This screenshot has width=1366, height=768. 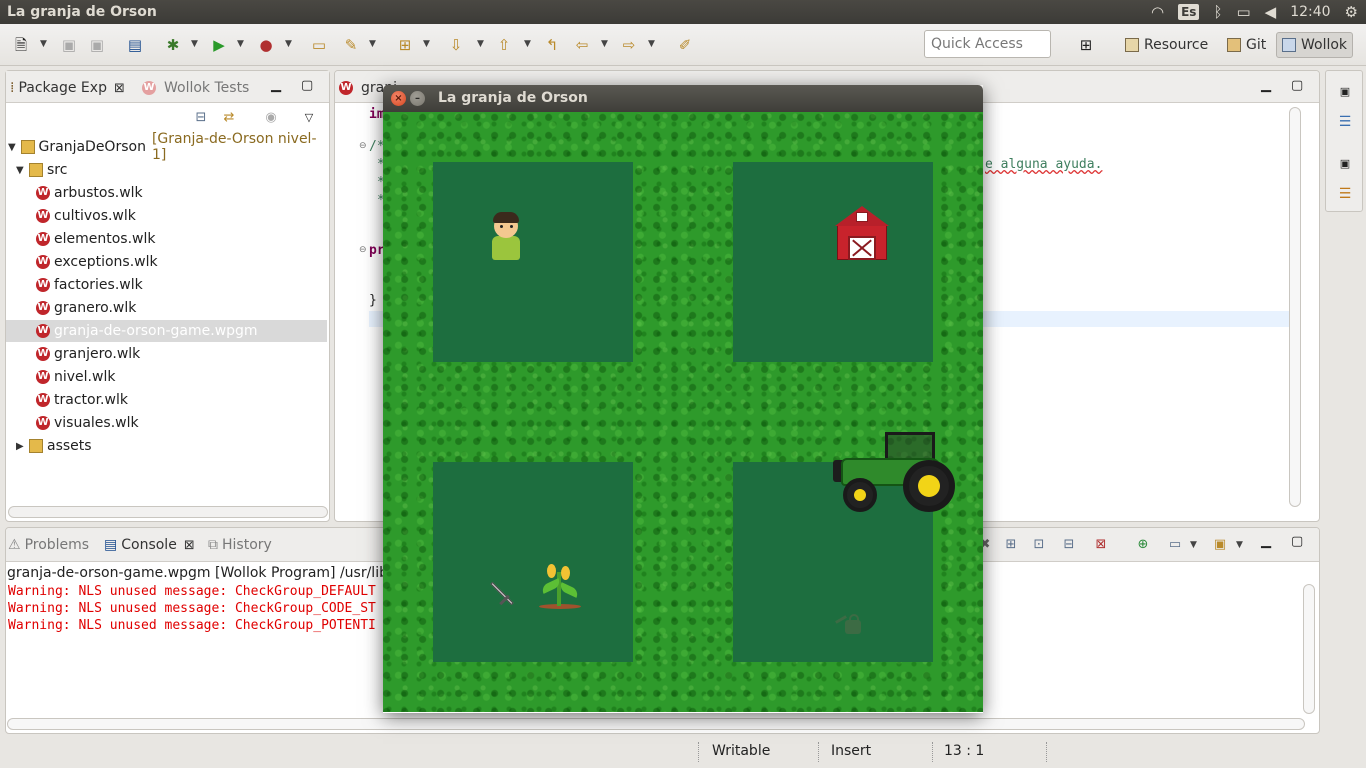 I want to click on settings-gear-icon: ⚙, so click(x=1351, y=12).